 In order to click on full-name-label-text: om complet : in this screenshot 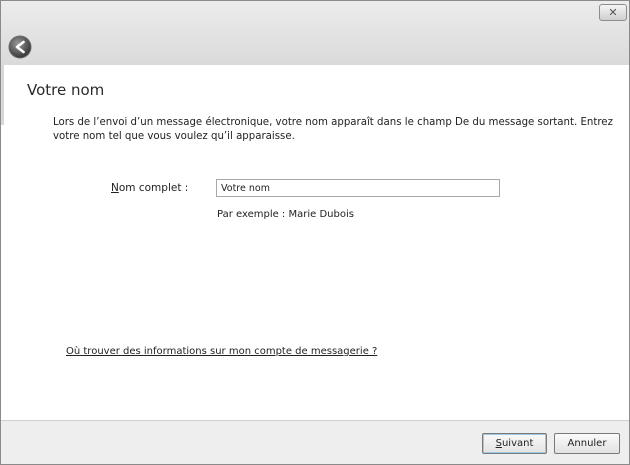, I will do `click(153, 188)`.